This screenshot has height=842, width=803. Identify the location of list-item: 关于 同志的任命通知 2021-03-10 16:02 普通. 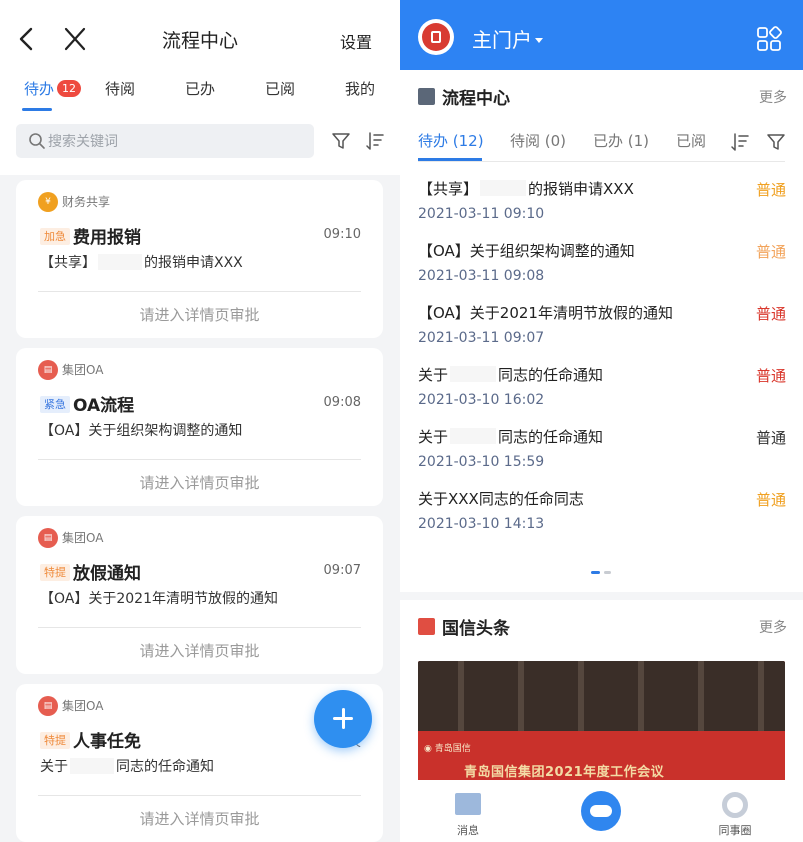
(603, 391).